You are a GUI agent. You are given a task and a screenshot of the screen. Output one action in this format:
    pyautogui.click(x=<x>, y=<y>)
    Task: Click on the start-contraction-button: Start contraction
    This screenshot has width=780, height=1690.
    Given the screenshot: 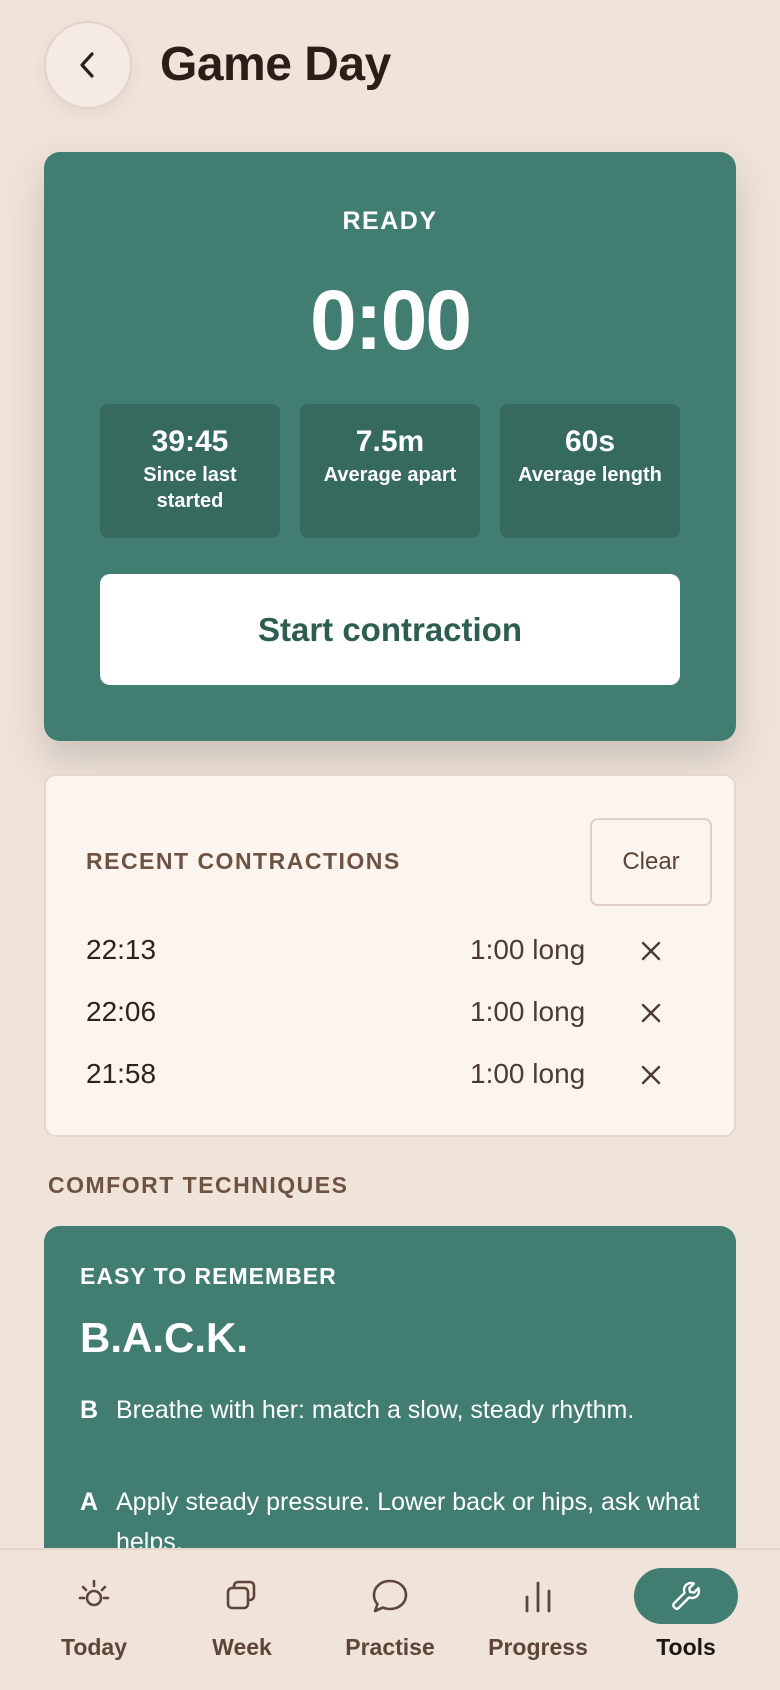 What is the action you would take?
    pyautogui.click(x=390, y=629)
    